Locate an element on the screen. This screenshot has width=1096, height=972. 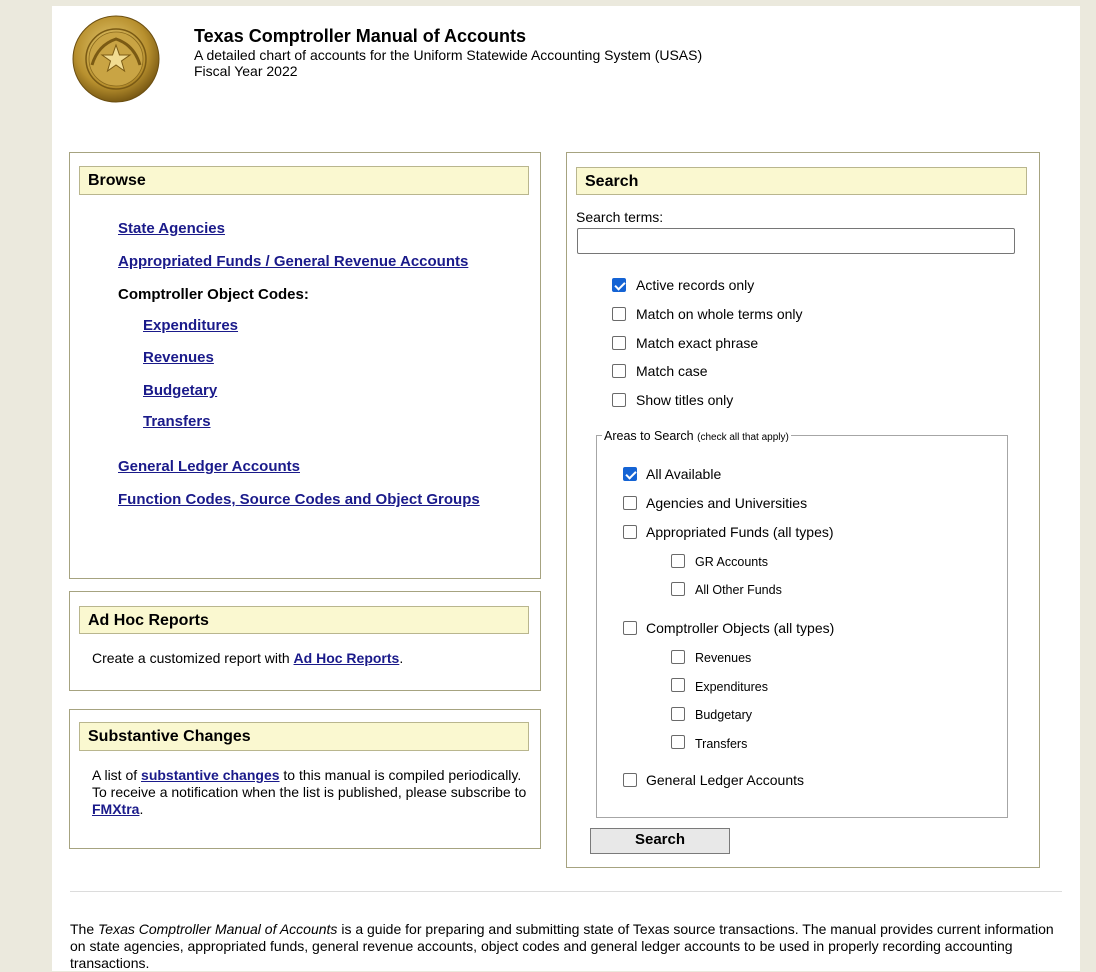
area-gl-label: General Ledger Accounts is located at coordinates (725, 780).